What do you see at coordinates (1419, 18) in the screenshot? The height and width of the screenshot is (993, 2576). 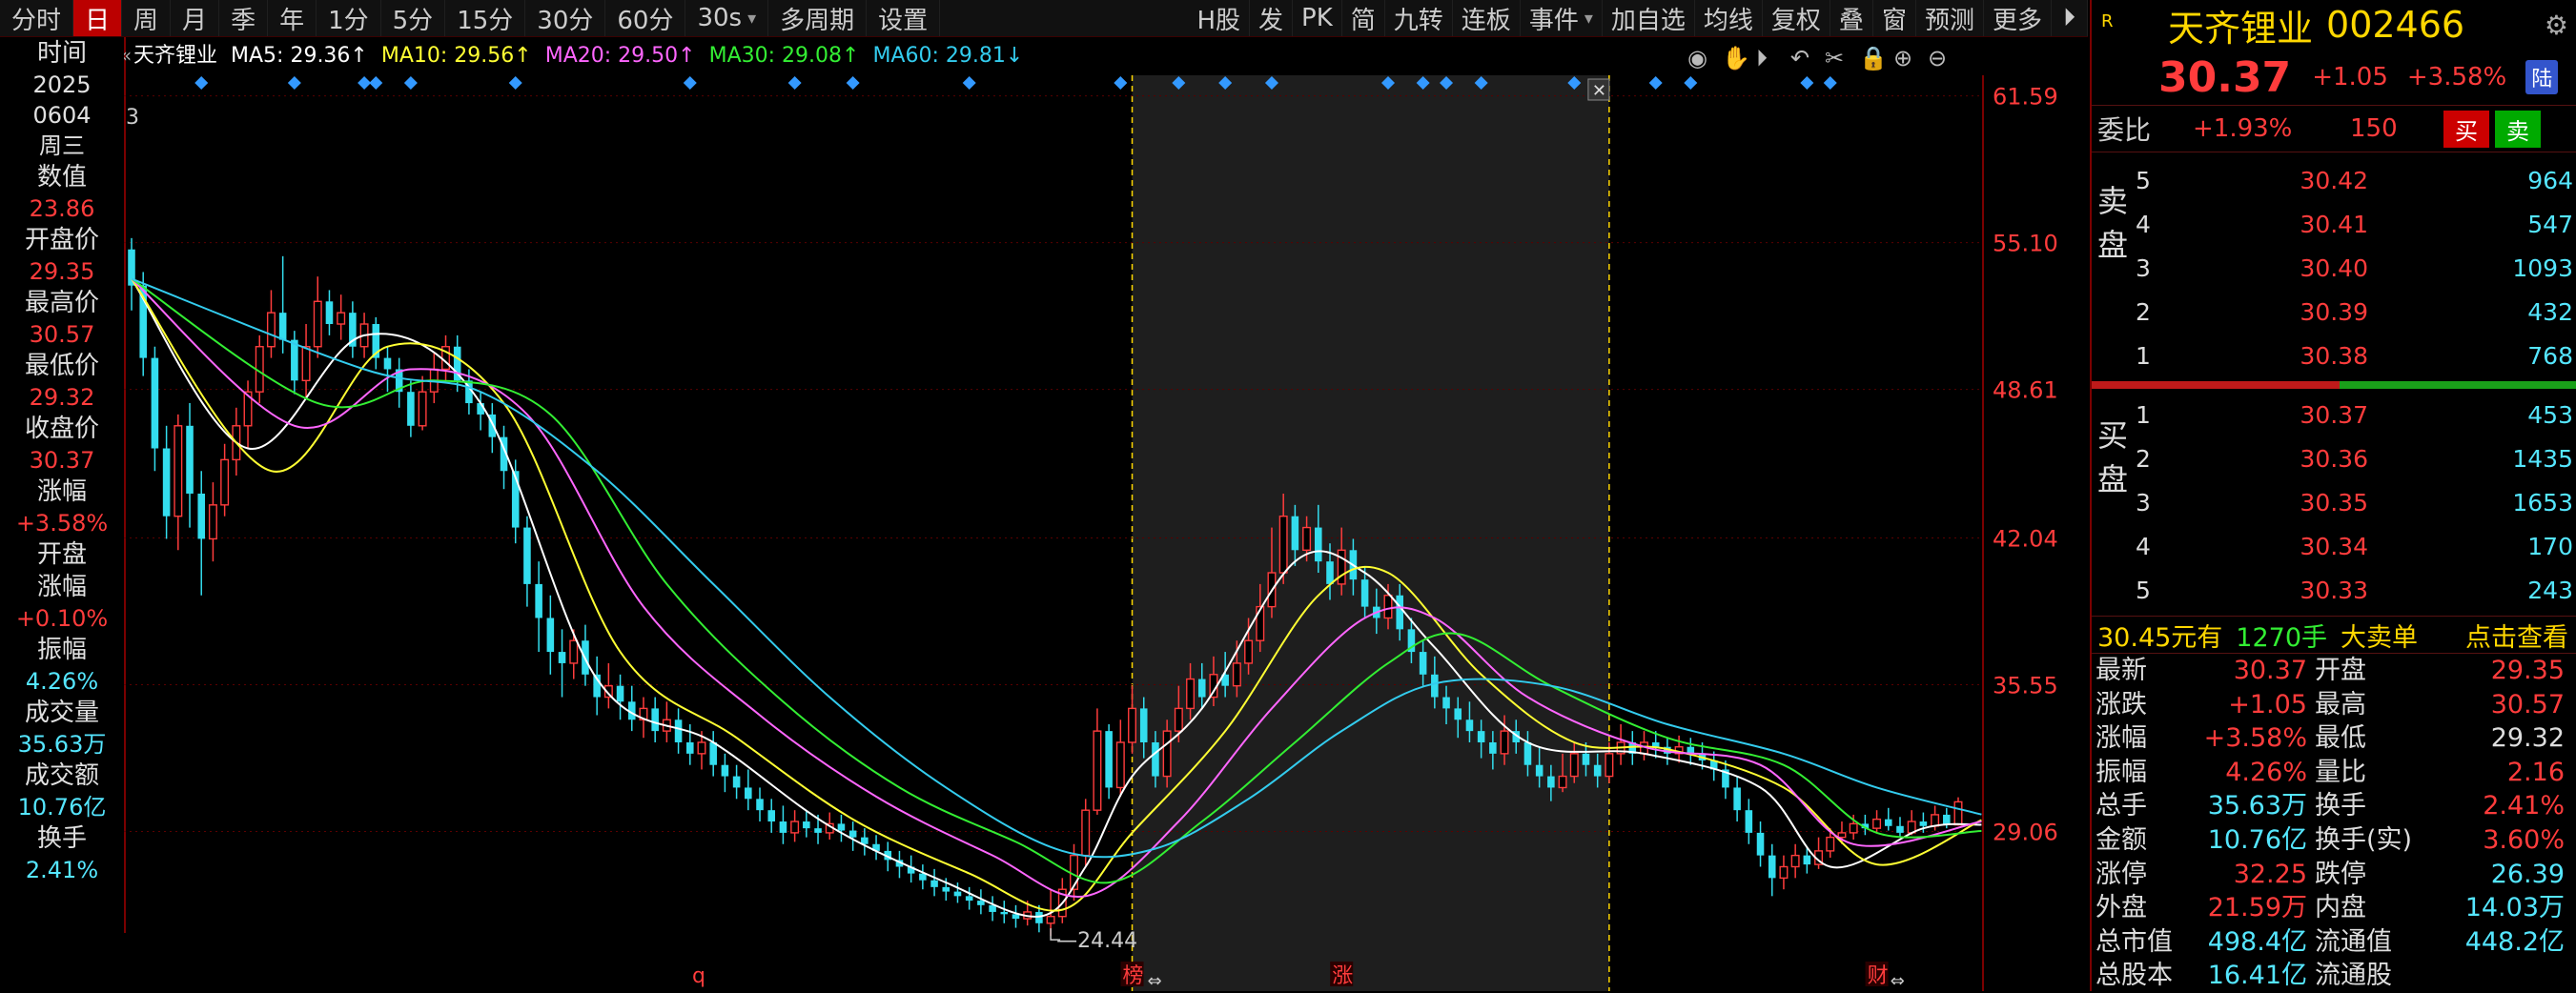 I see `tool-tab: 九转` at bounding box center [1419, 18].